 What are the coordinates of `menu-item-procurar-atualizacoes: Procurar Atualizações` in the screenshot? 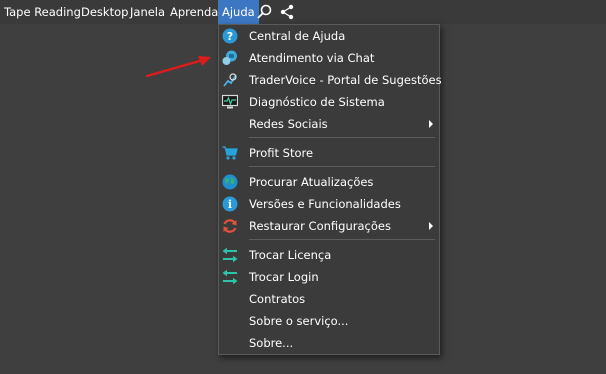 It's located at (329, 182).